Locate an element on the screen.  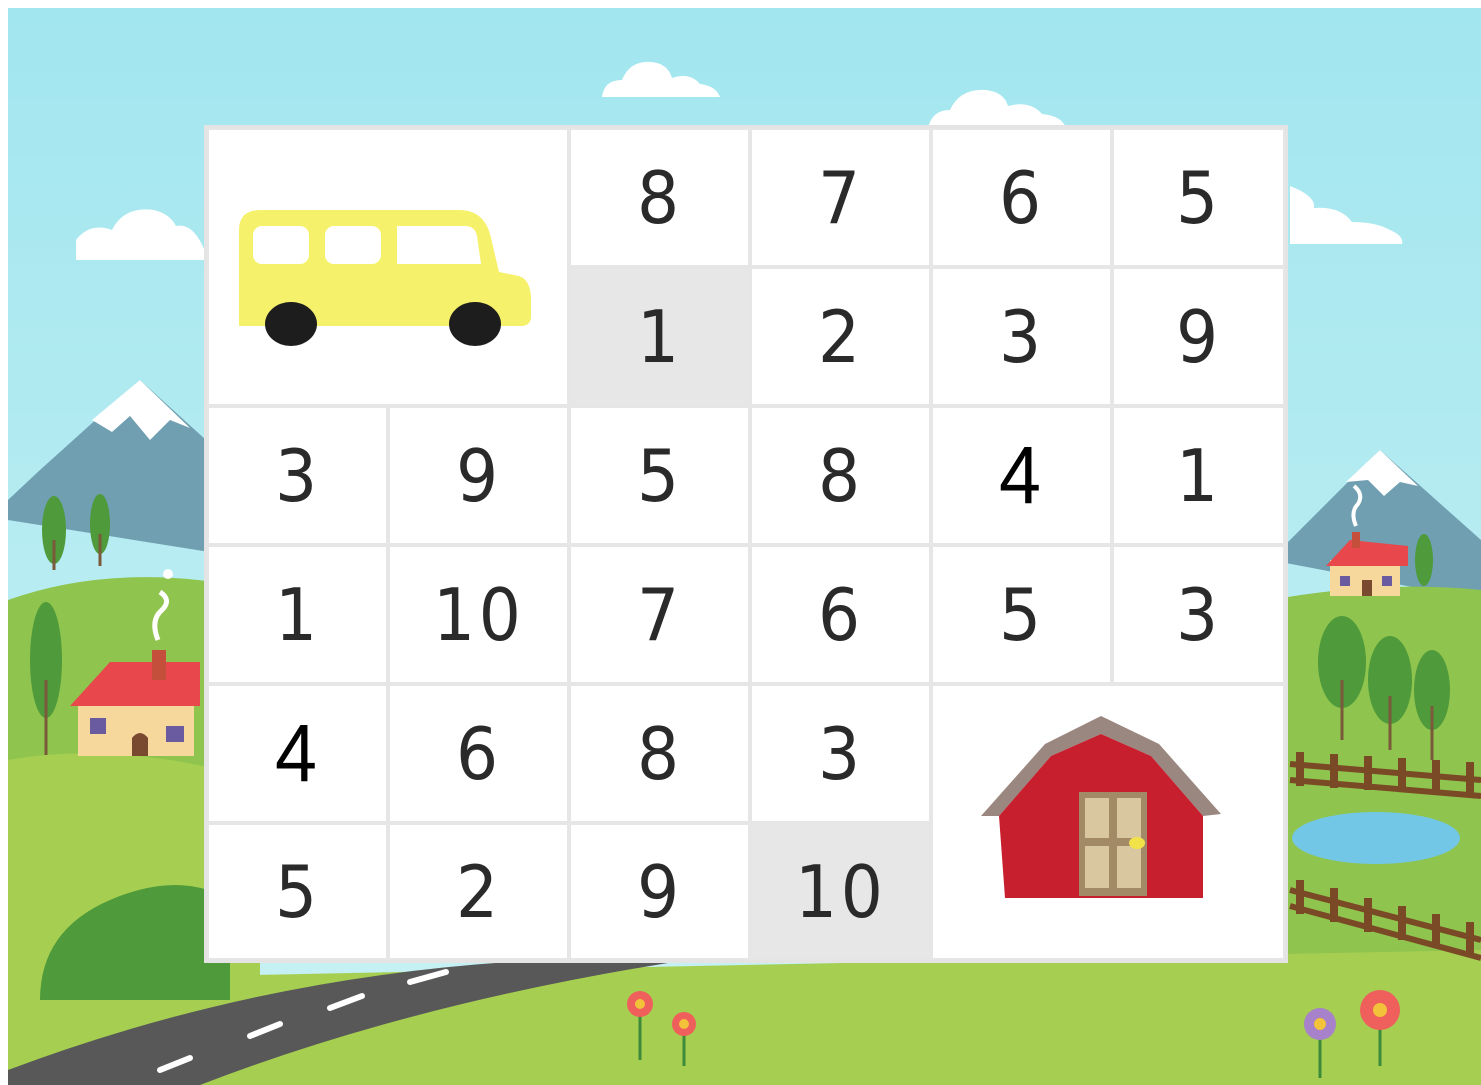
maze-finish-cell is located at coordinates (1108, 822).